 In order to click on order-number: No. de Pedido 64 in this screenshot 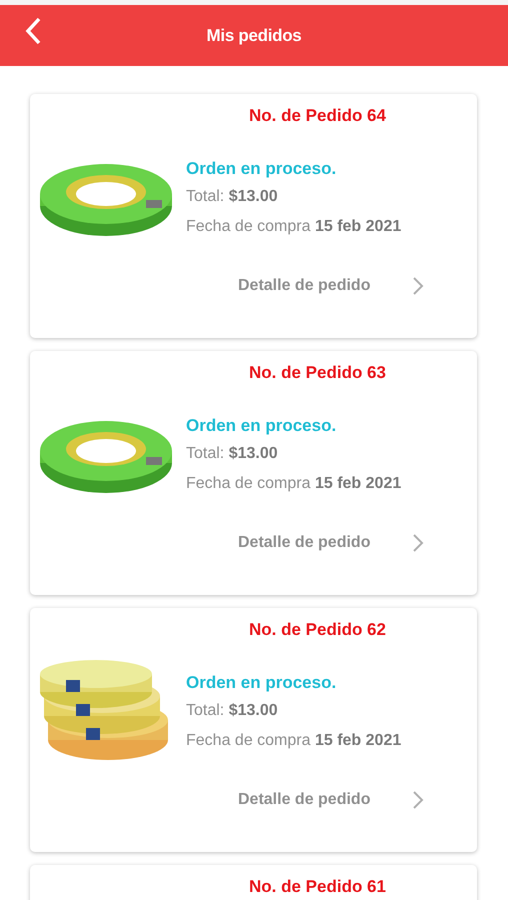, I will do `click(318, 116)`.